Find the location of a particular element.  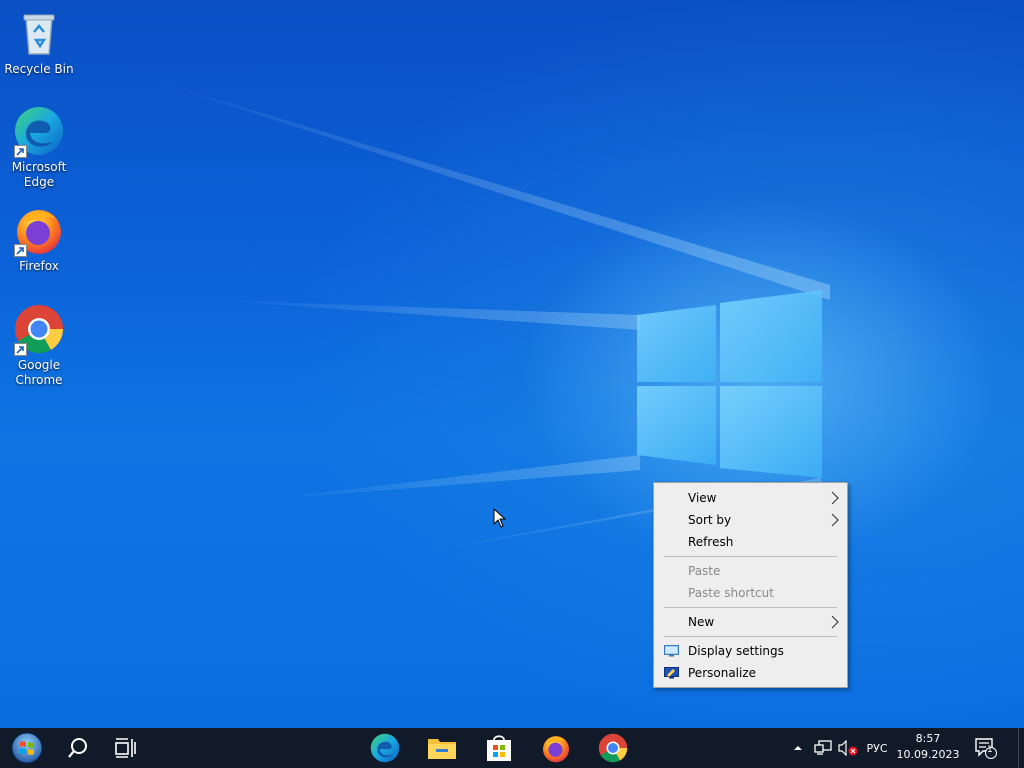

action-center-button: 1 is located at coordinates (985, 748).